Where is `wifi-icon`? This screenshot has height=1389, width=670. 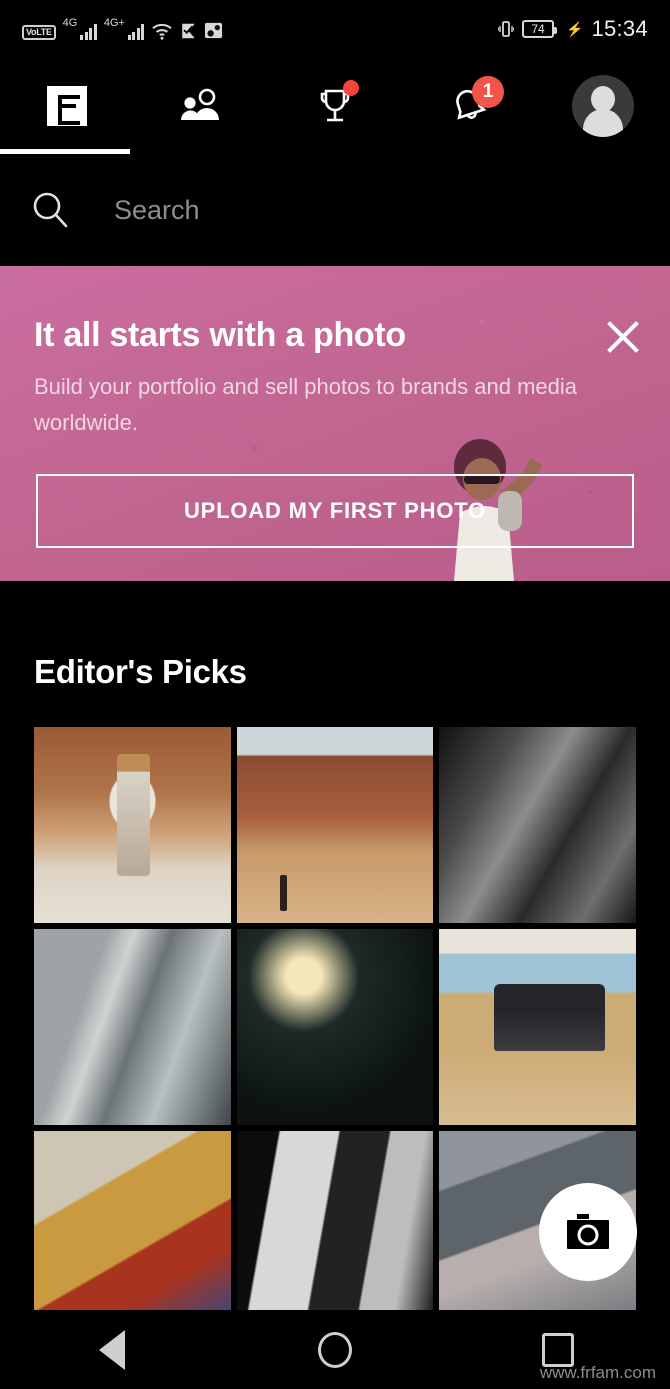 wifi-icon is located at coordinates (162, 31).